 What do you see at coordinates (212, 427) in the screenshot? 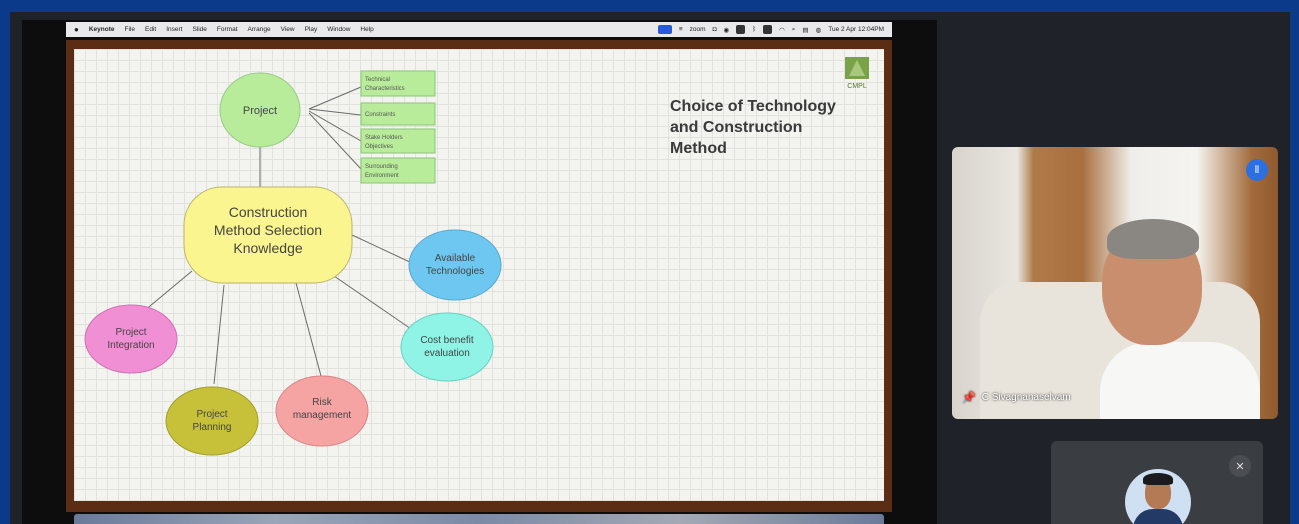
I see `svg-text: Planning` at bounding box center [212, 427].